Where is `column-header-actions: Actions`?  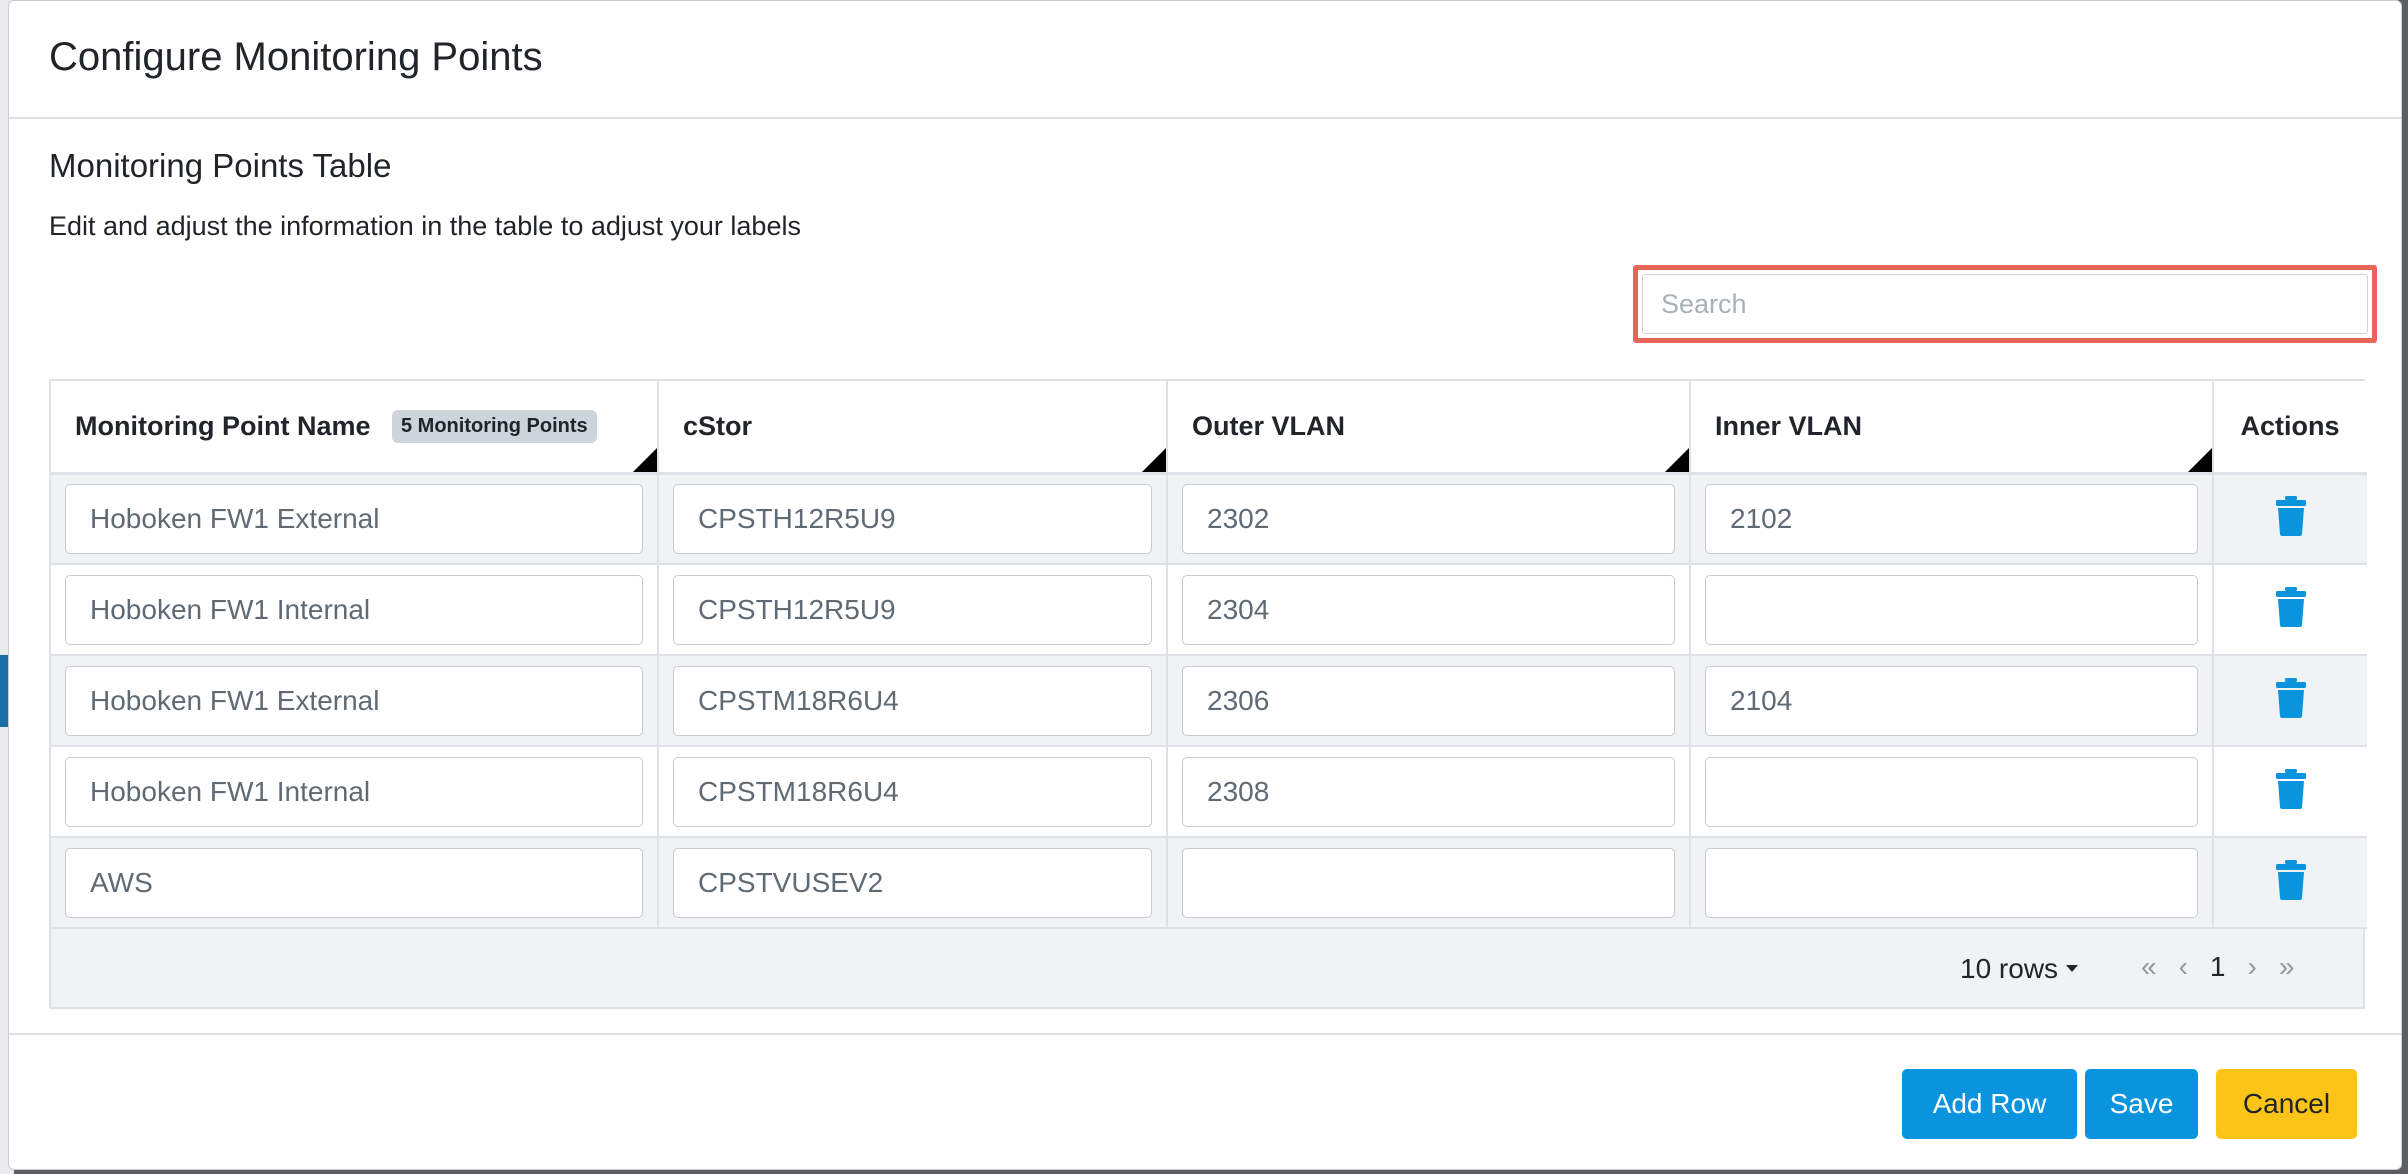
column-header-actions: Actions is located at coordinates (2290, 428).